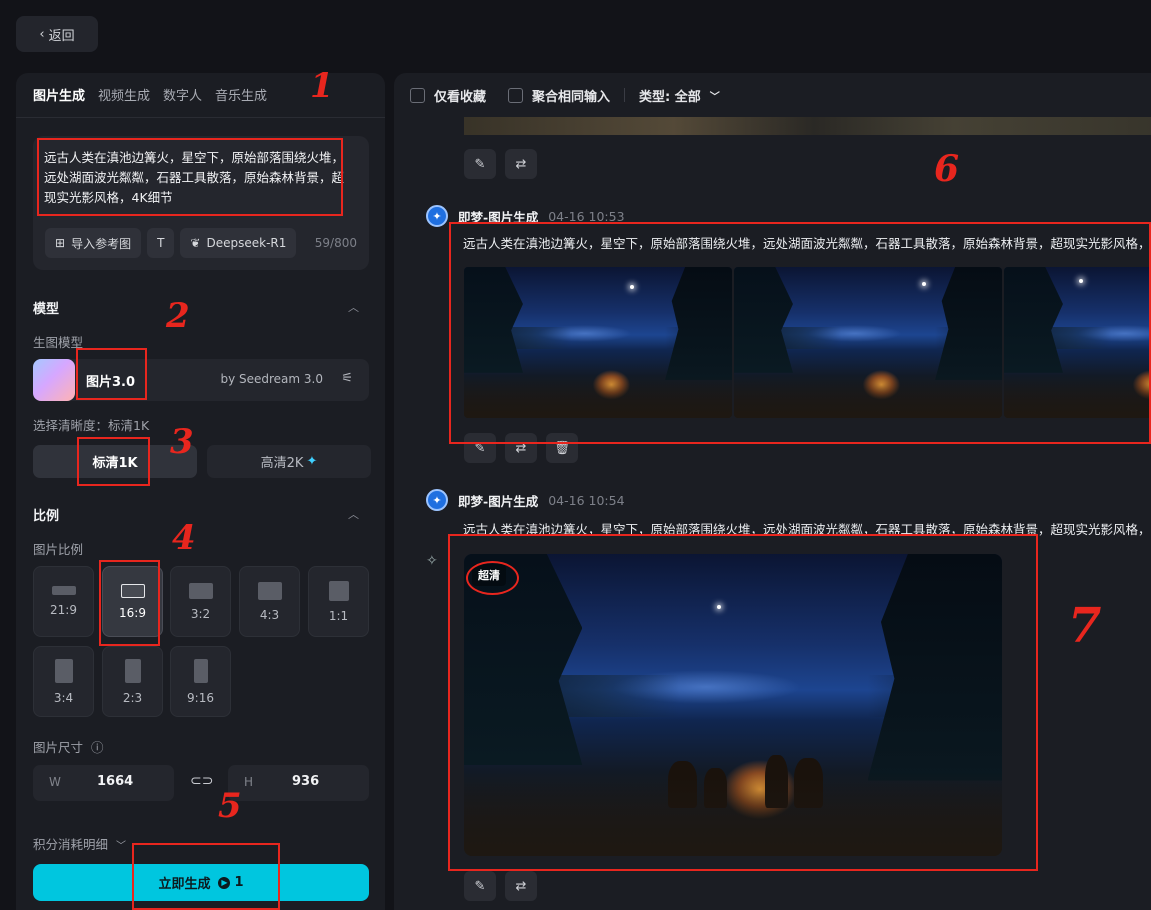 Image resolution: width=1151 pixels, height=910 pixels. What do you see at coordinates (322, 86) in the screenshot?
I see `annotation-number: 1` at bounding box center [322, 86].